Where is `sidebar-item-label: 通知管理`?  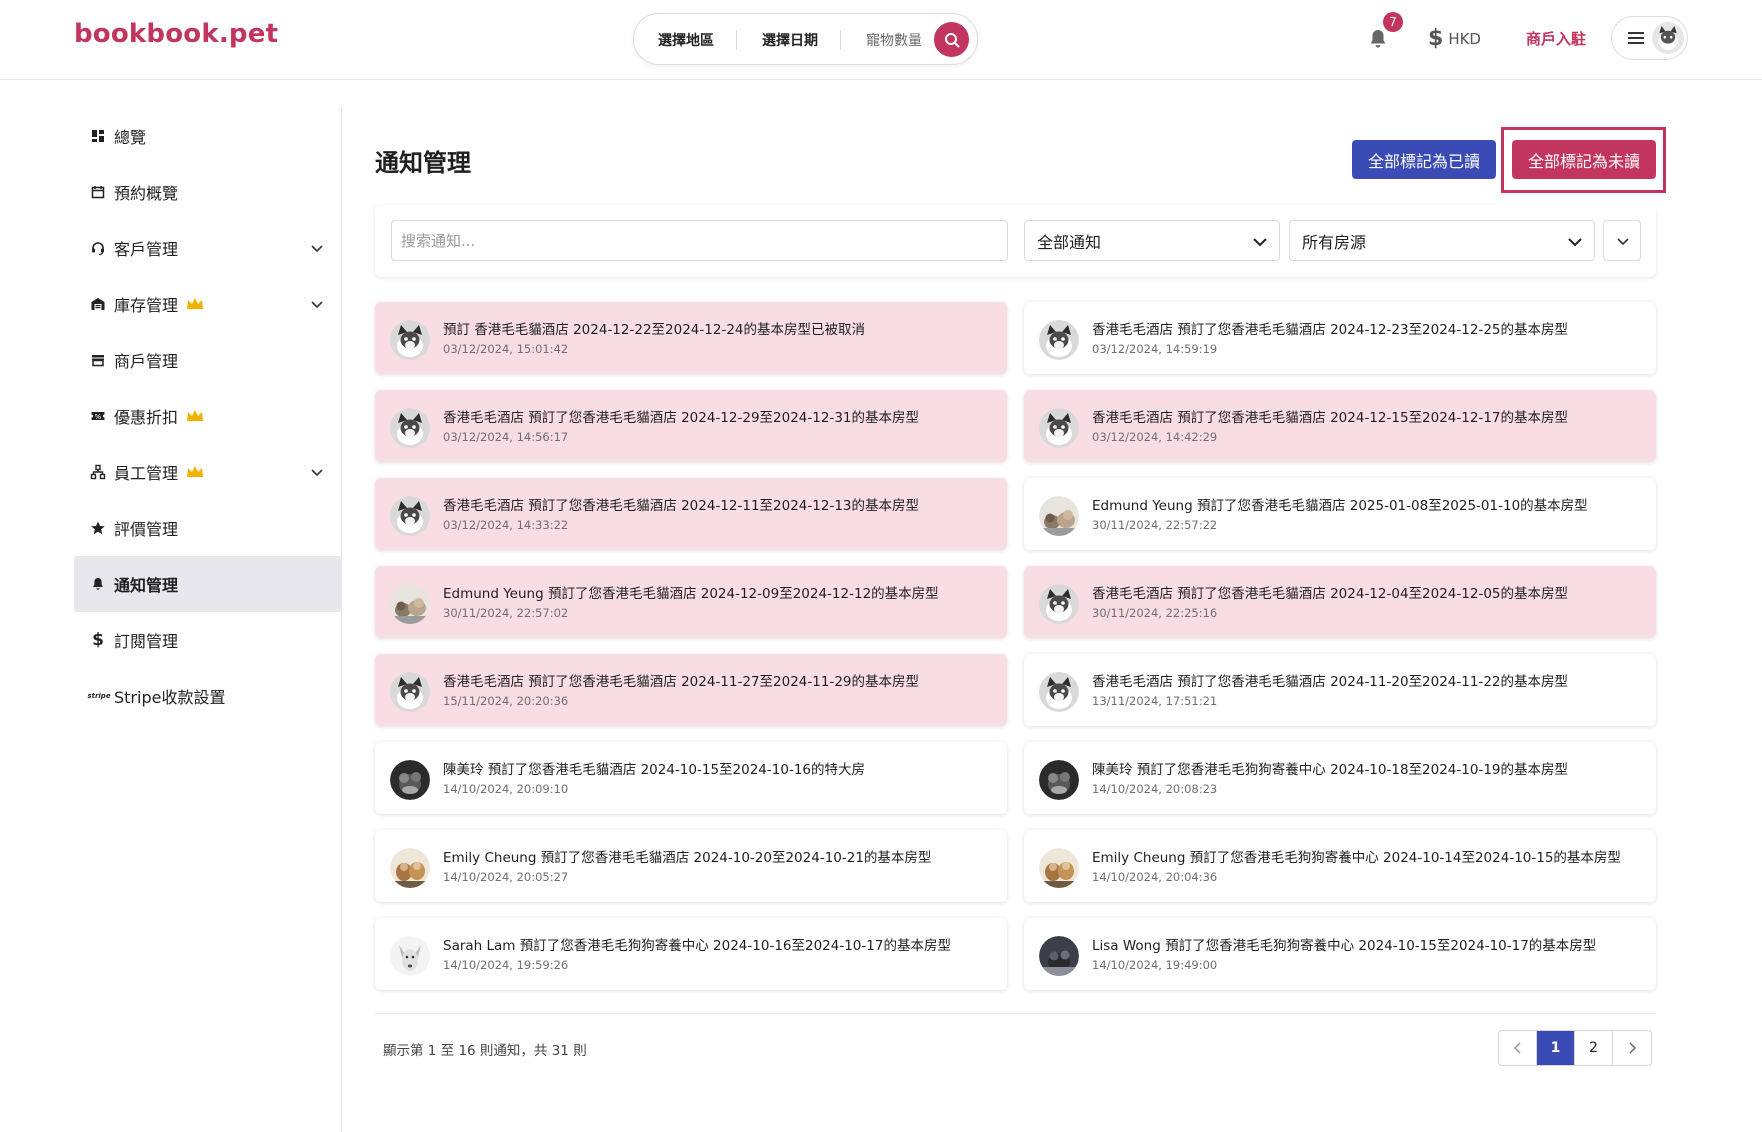 sidebar-item-label: 通知管理 is located at coordinates (146, 585).